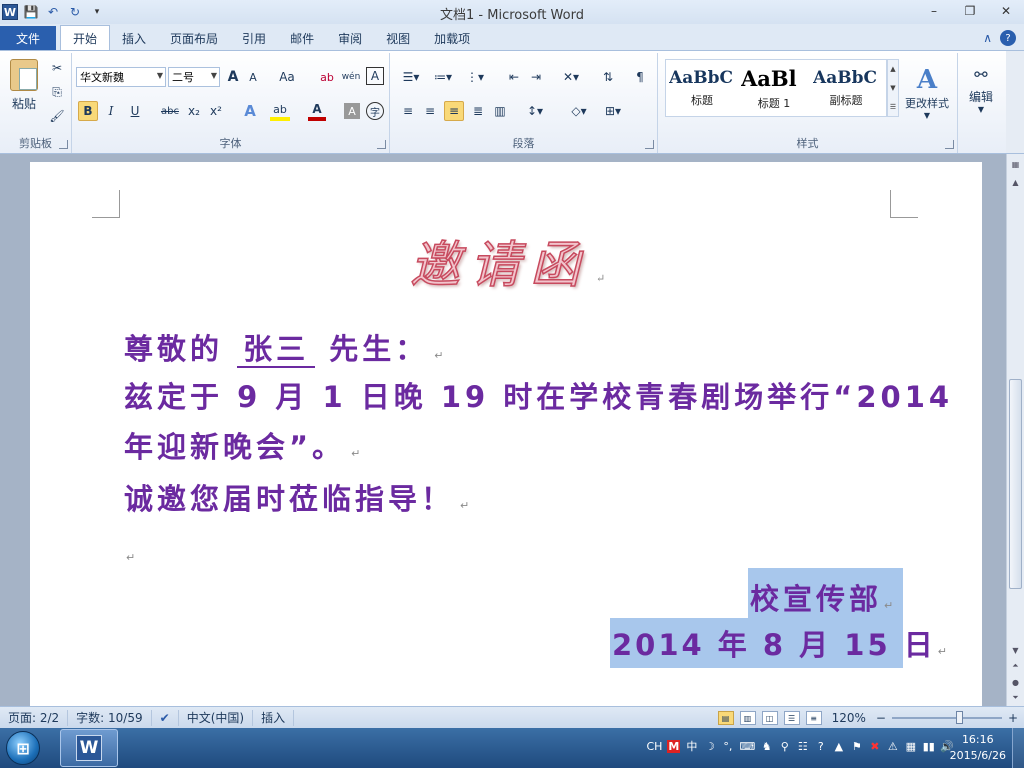  Describe the element at coordinates (846, 88) in the screenshot. I see `style-tile-subtitle: AaBbC 副标题` at that location.